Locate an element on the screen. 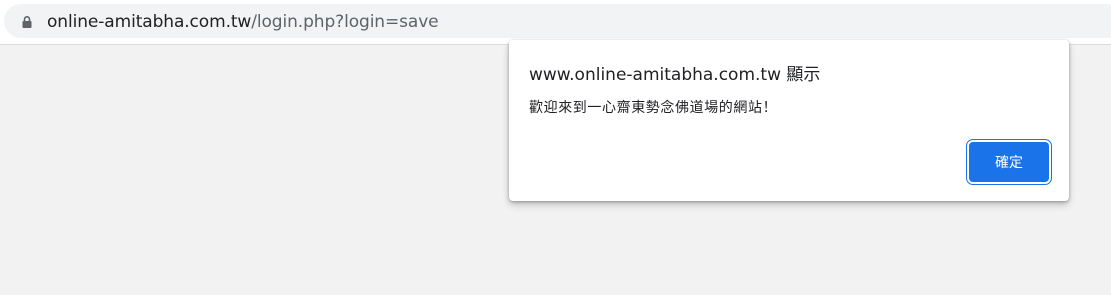  dialog-message: 歡迎來到一心齋東勢念佛道場的網站！ is located at coordinates (653, 108).